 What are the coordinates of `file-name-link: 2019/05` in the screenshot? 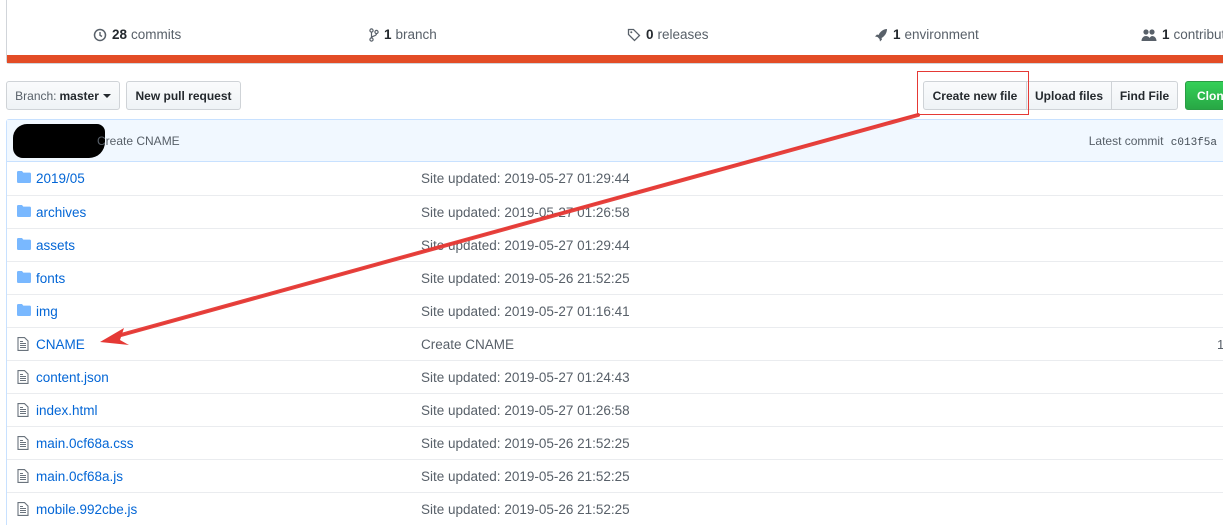 It's located at (60, 178).